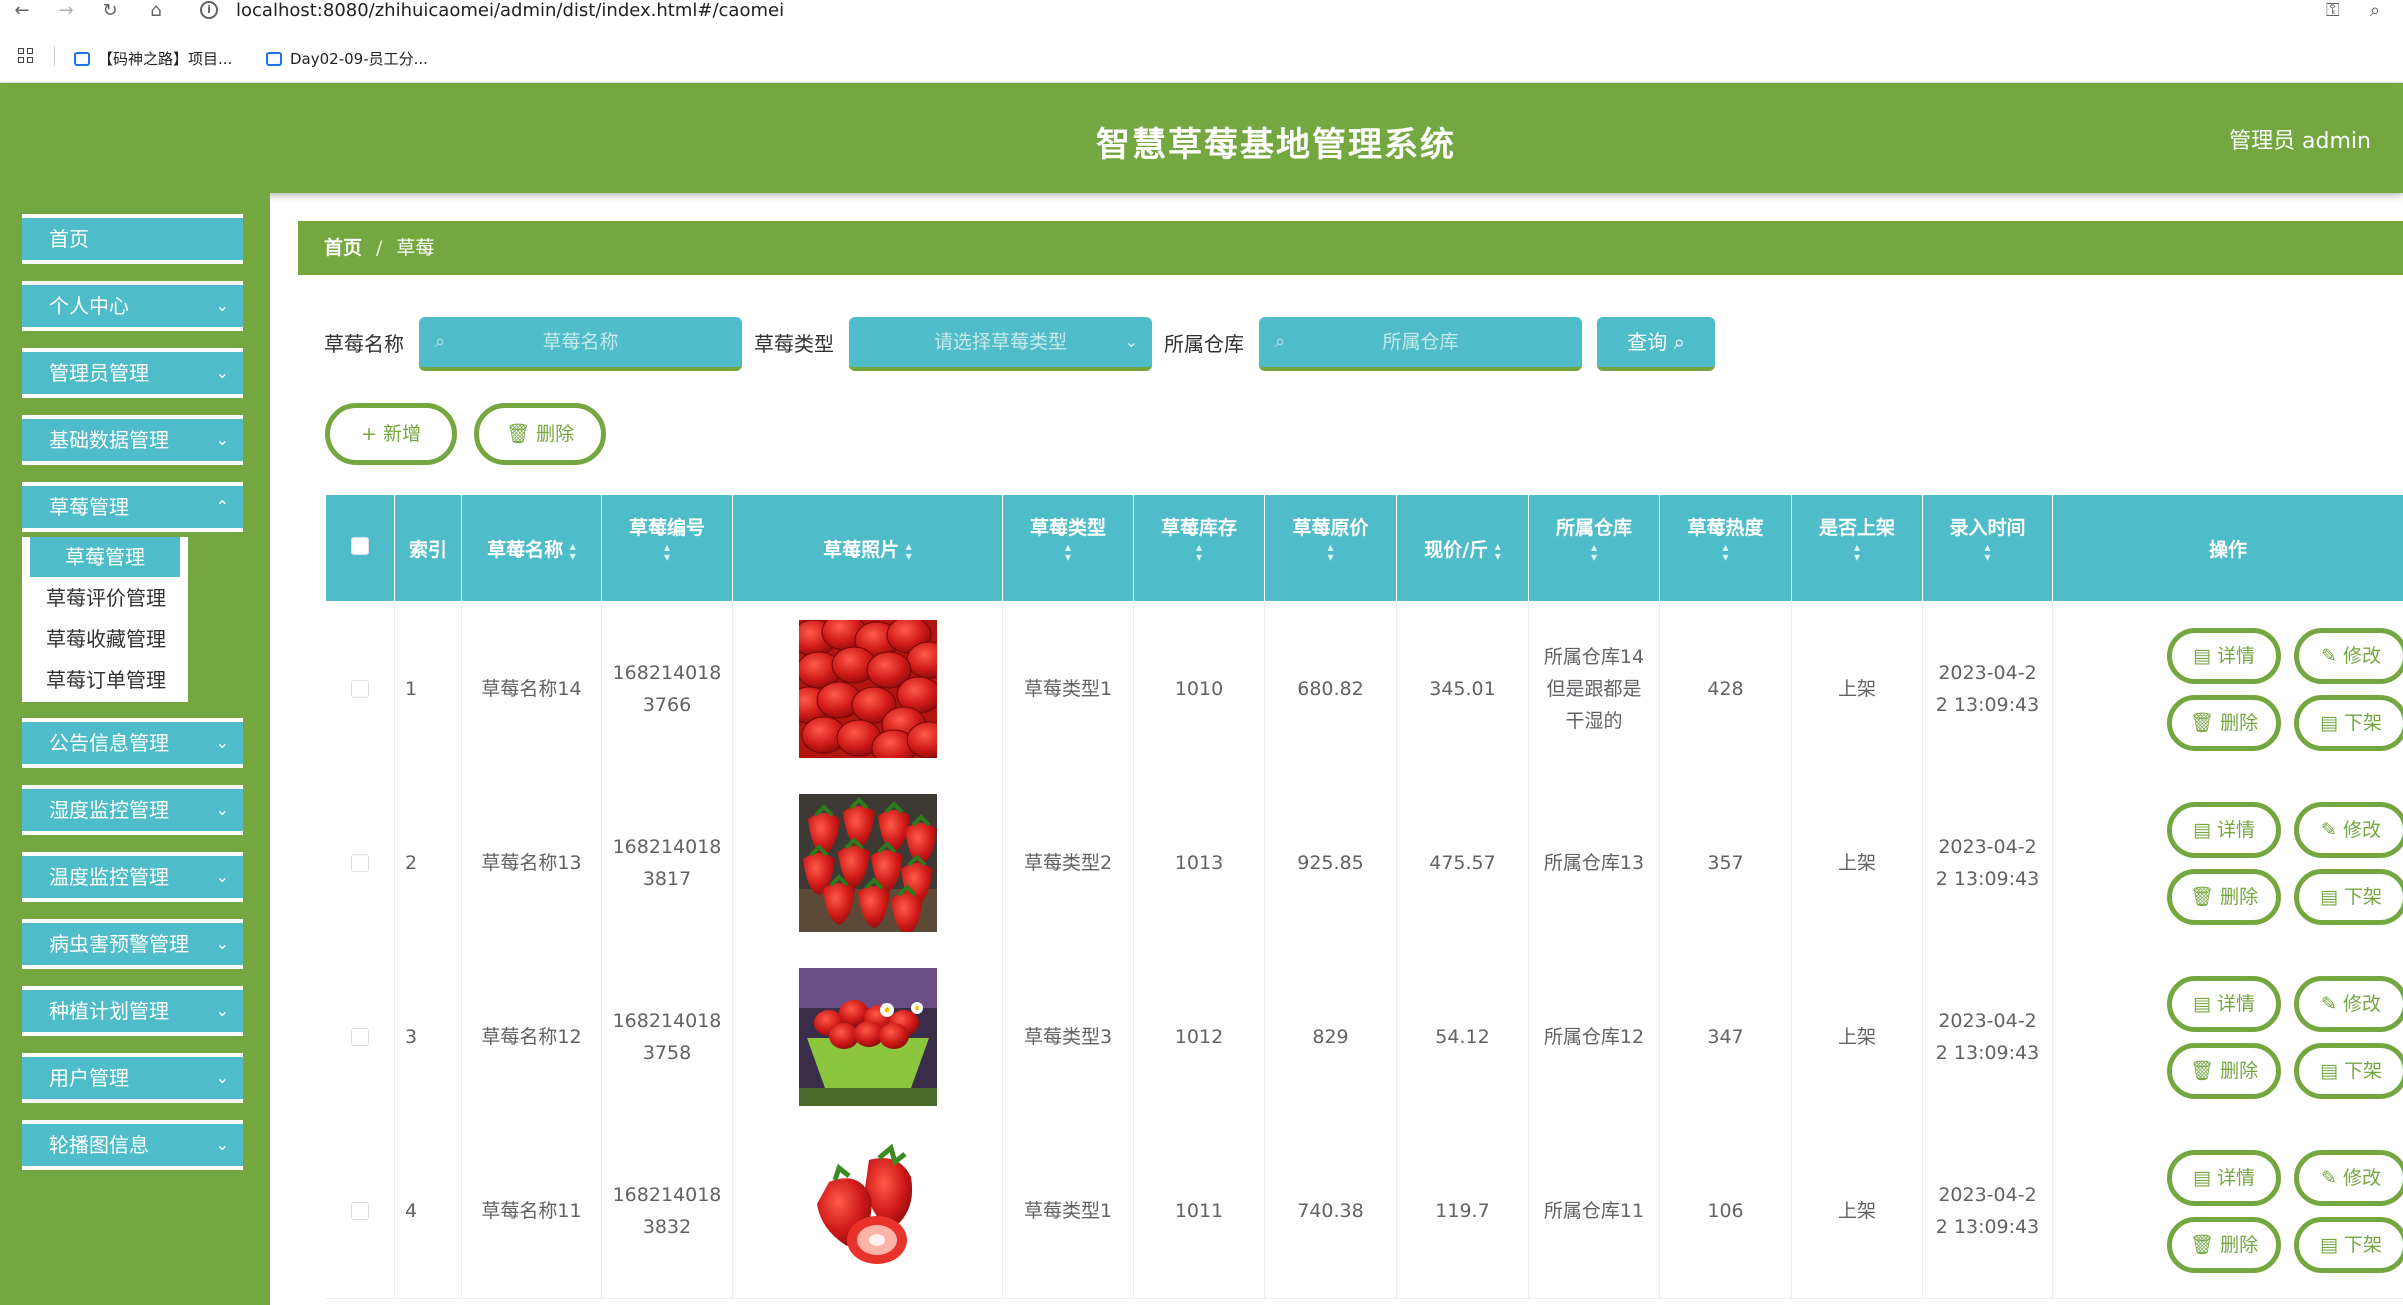 The height and width of the screenshot is (1305, 2403). I want to click on cell-code: 168214018 3832, so click(667, 1211).